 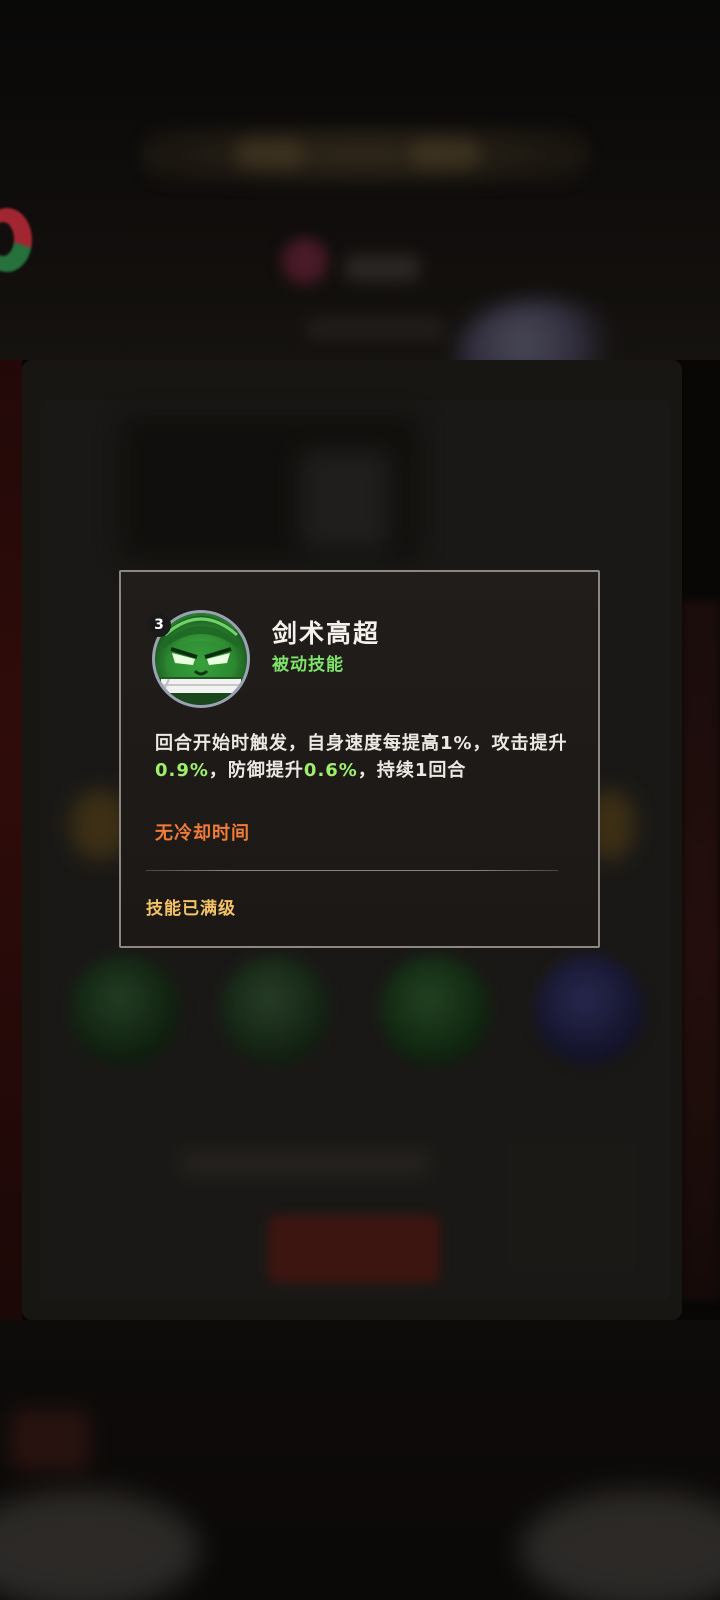 I want to click on skill-level-badge: 3, so click(x=159, y=625).